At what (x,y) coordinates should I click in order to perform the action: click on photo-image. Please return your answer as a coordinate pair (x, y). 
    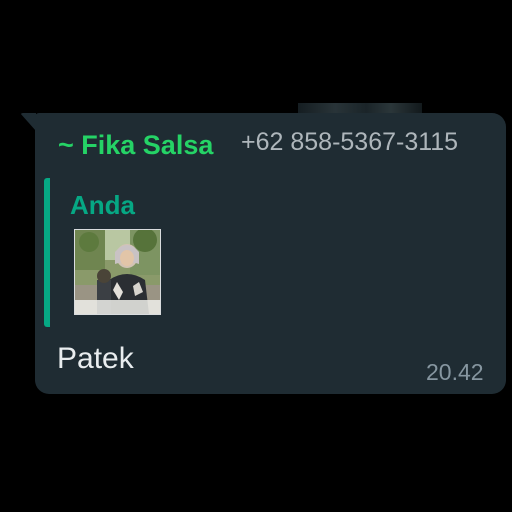
    Looking at the image, I should click on (117, 272).